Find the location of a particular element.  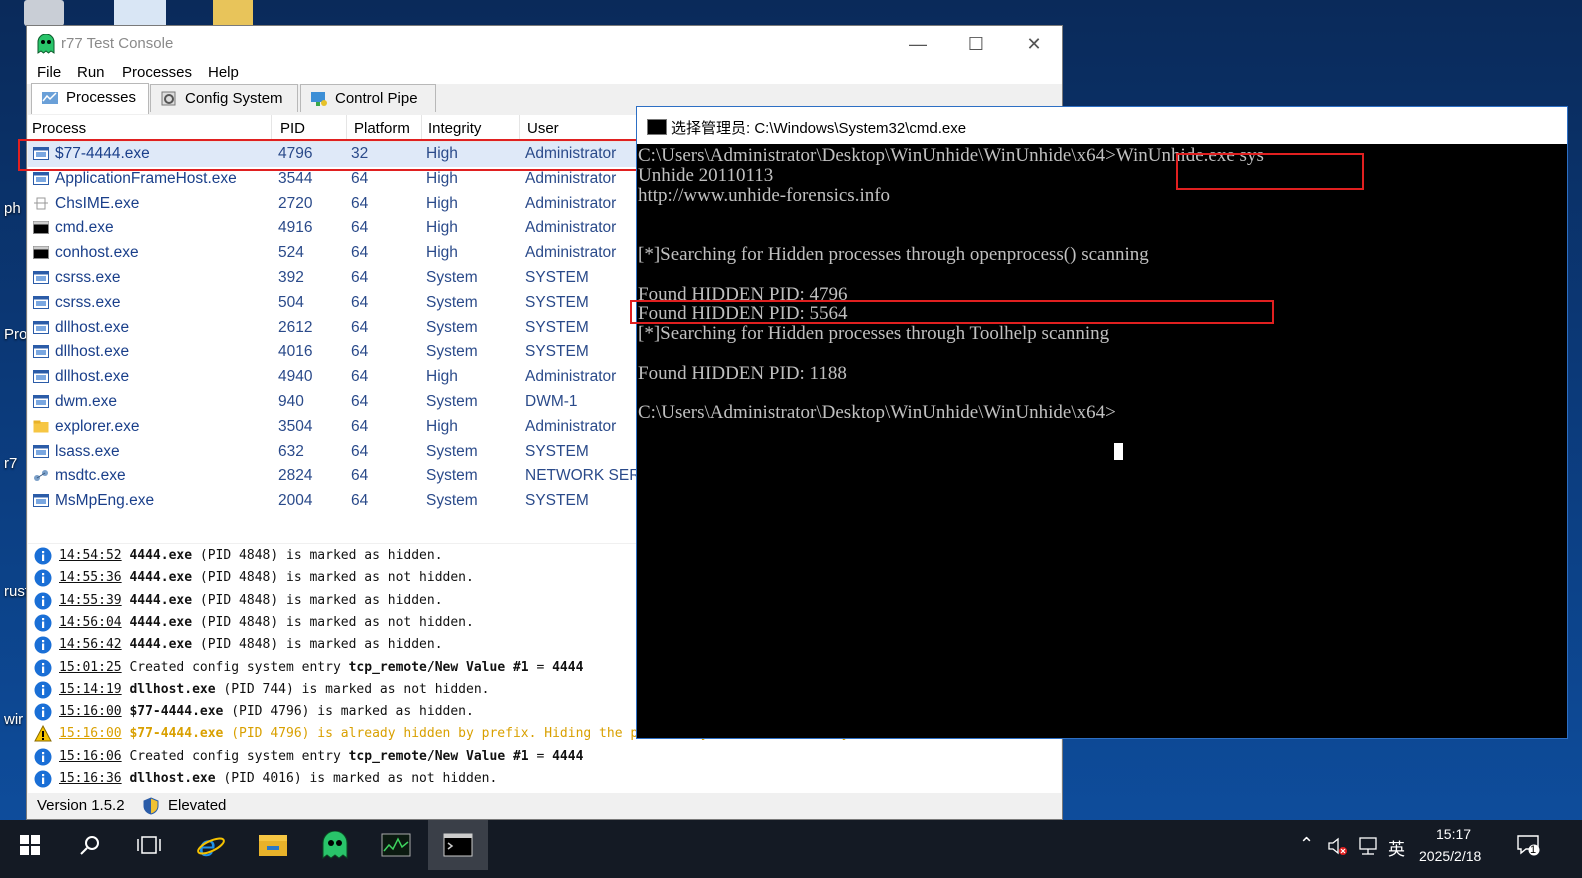

process-row: conhost.exe 524 64 High Administrator is located at coordinates (334, 253).